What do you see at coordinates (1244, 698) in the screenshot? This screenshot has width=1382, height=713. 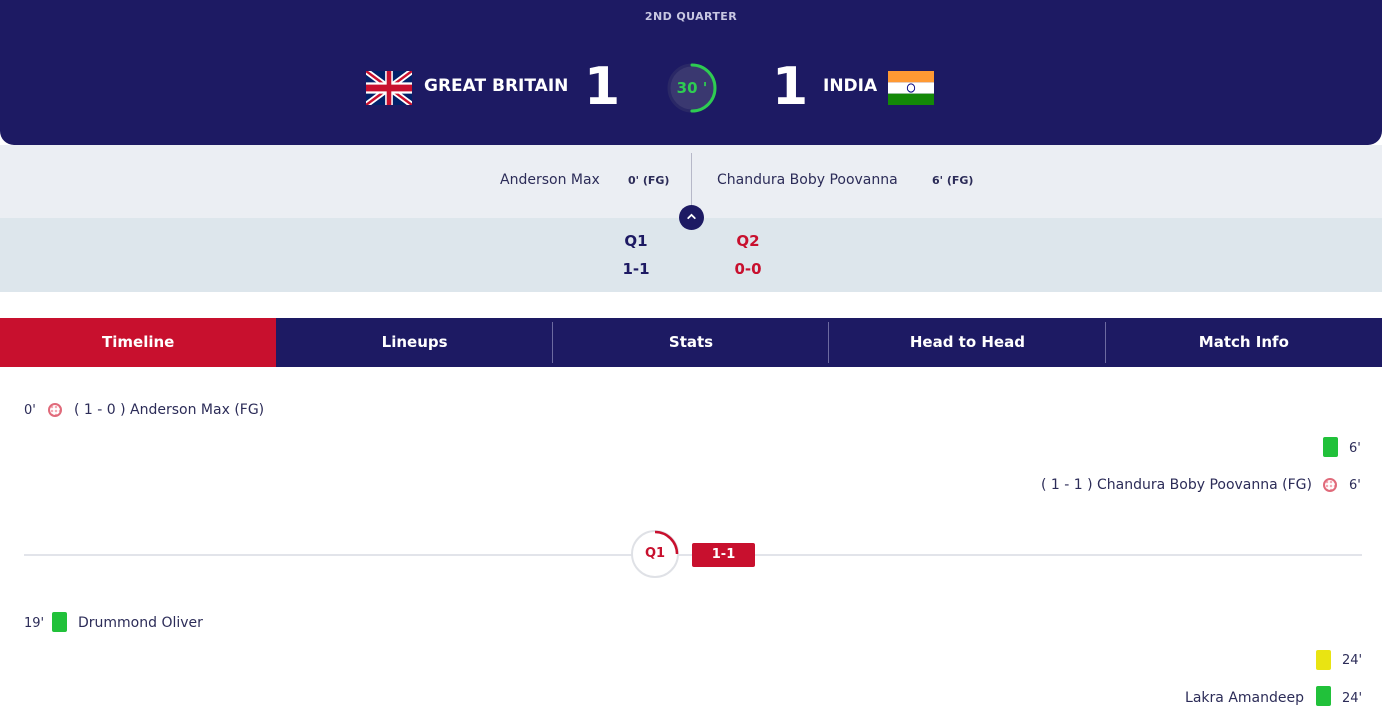 I see `event-text: Lakra Amandeep` at bounding box center [1244, 698].